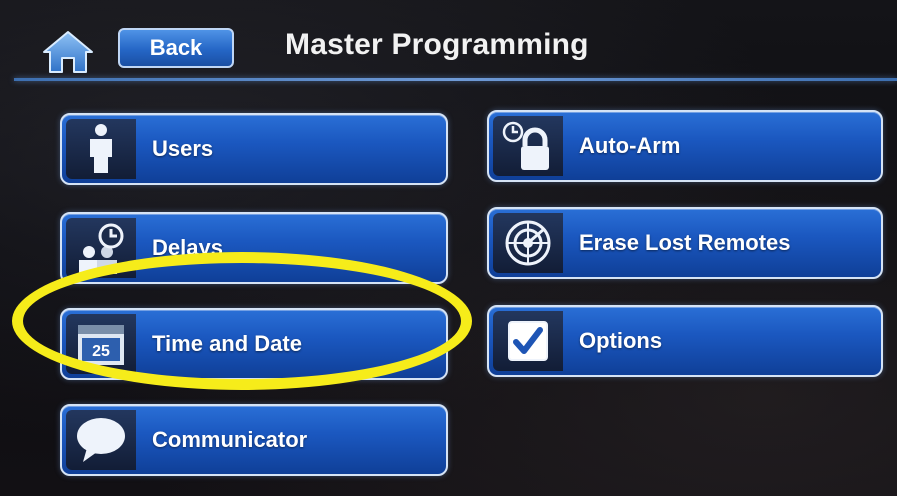  I want to click on time-and-date-label: Time and Date, so click(227, 343).